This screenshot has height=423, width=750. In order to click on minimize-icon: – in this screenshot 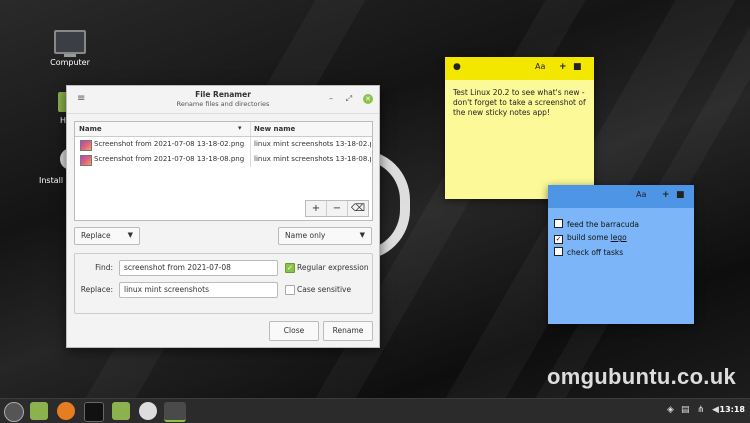, I will do `click(331, 99)`.